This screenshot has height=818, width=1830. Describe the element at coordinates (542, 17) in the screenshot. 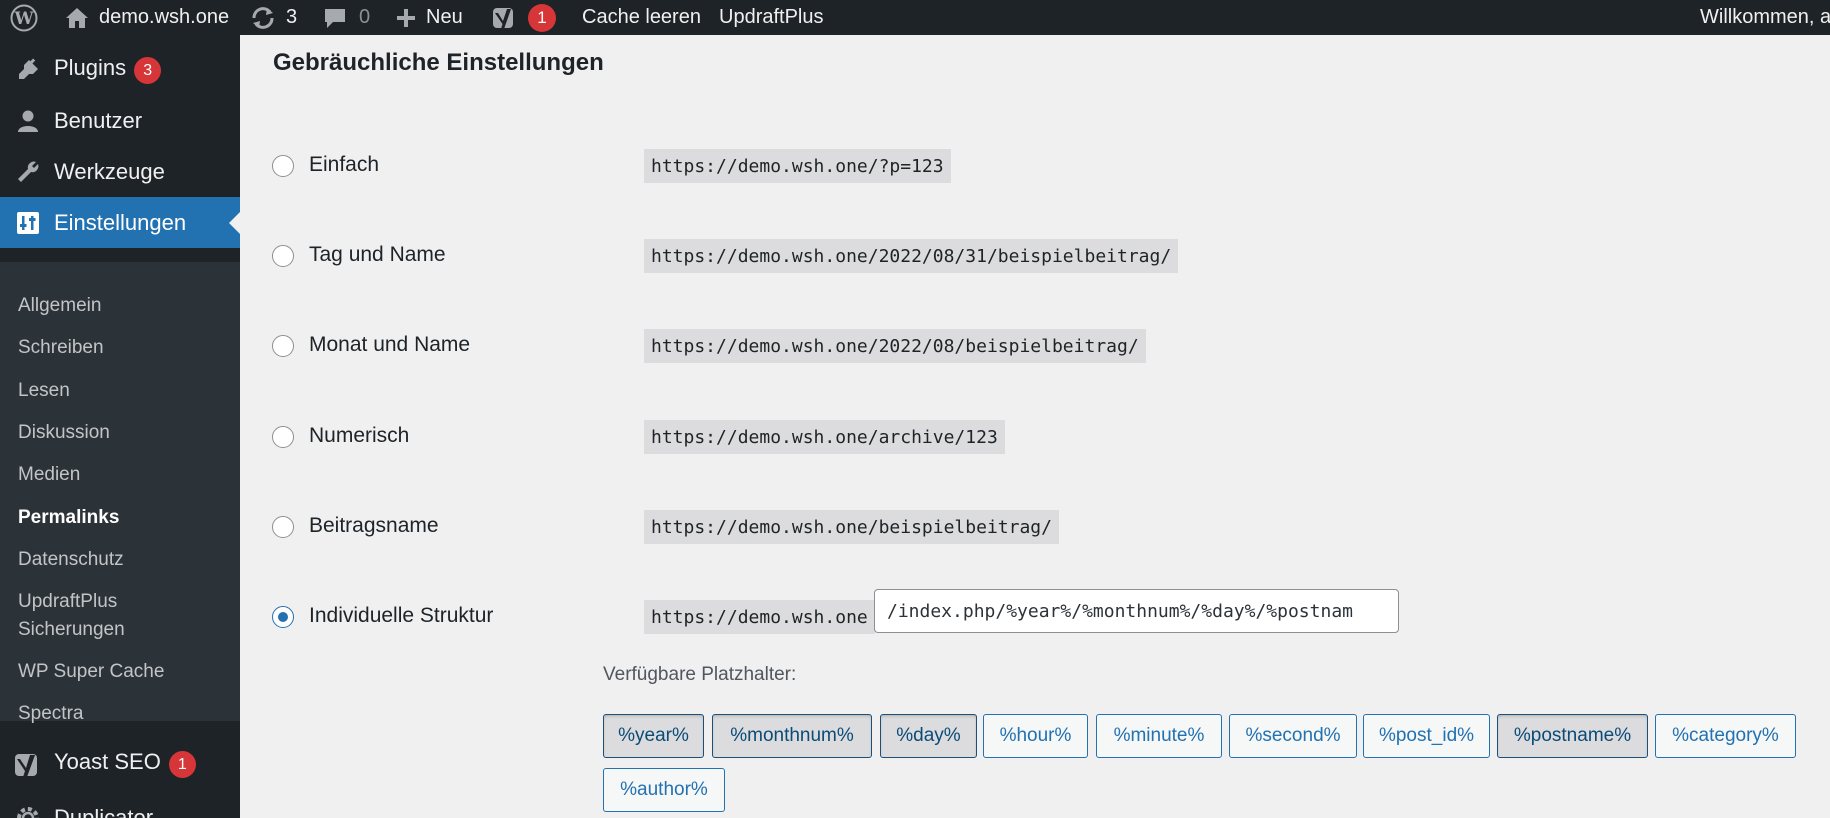

I see `yoast-notification-badge: 1` at that location.